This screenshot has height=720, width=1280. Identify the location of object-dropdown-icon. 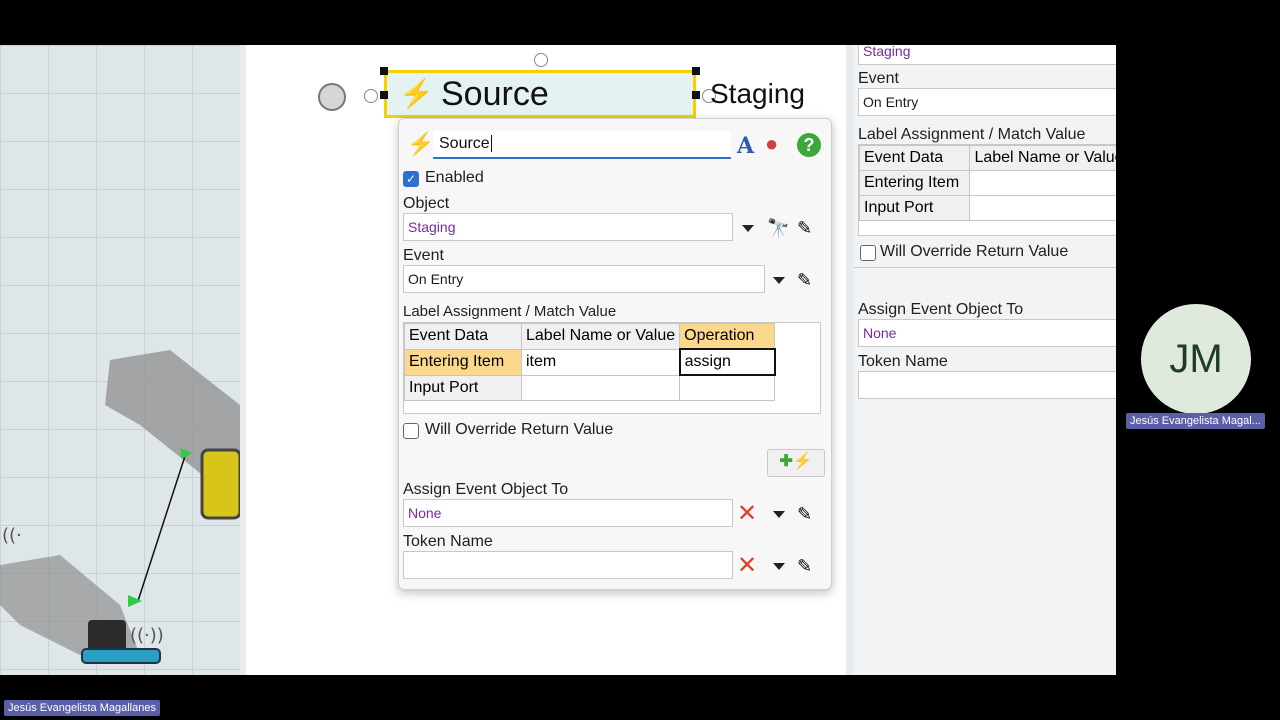
(748, 228).